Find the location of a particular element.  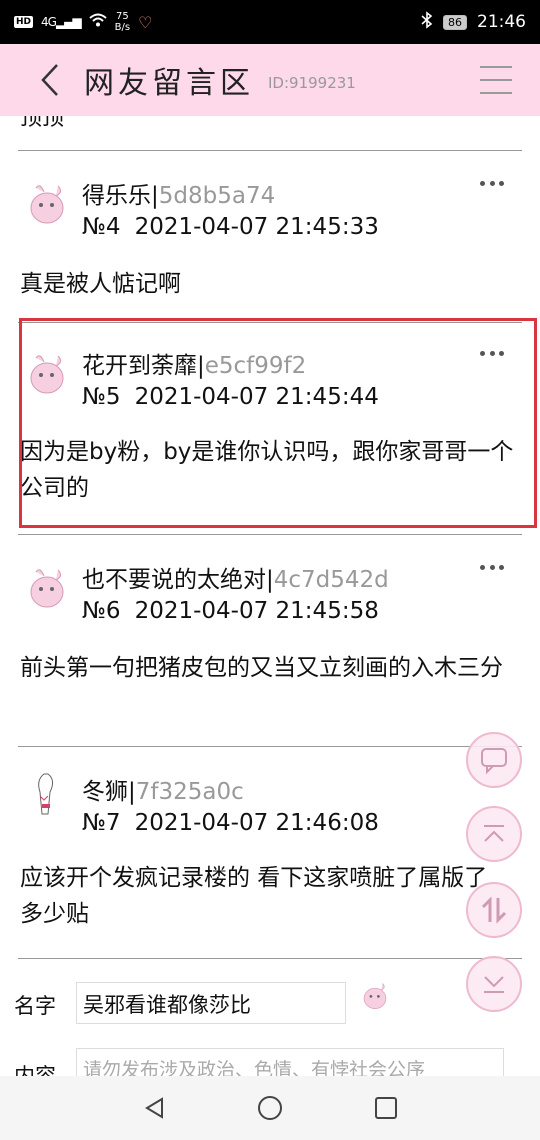

author-hash: 7f325a0c is located at coordinates (189, 792).